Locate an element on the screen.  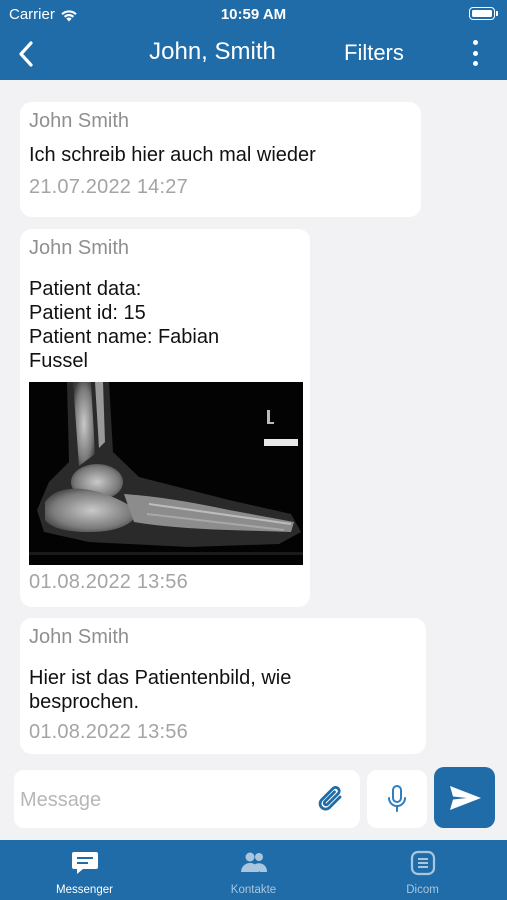
filters-button: Filters is located at coordinates (374, 53).